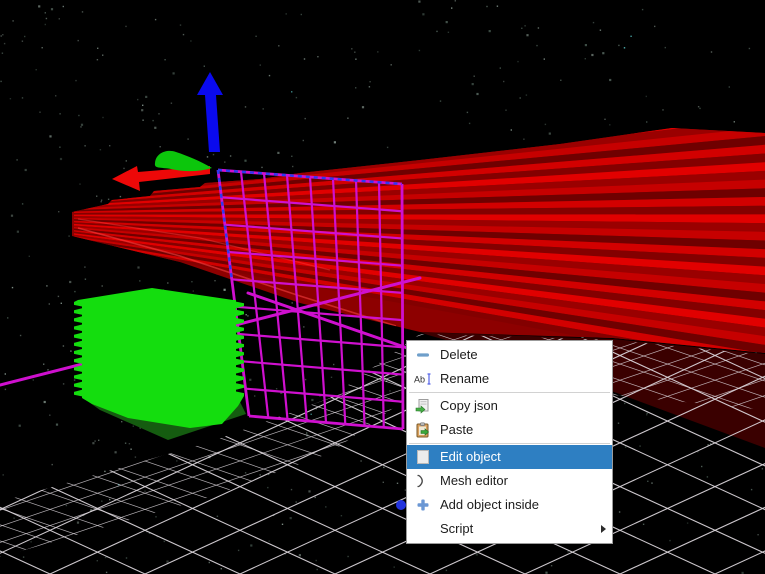 This screenshot has height=574, width=765. I want to click on menu-item-add-object-inside: Add object inside, so click(509, 505).